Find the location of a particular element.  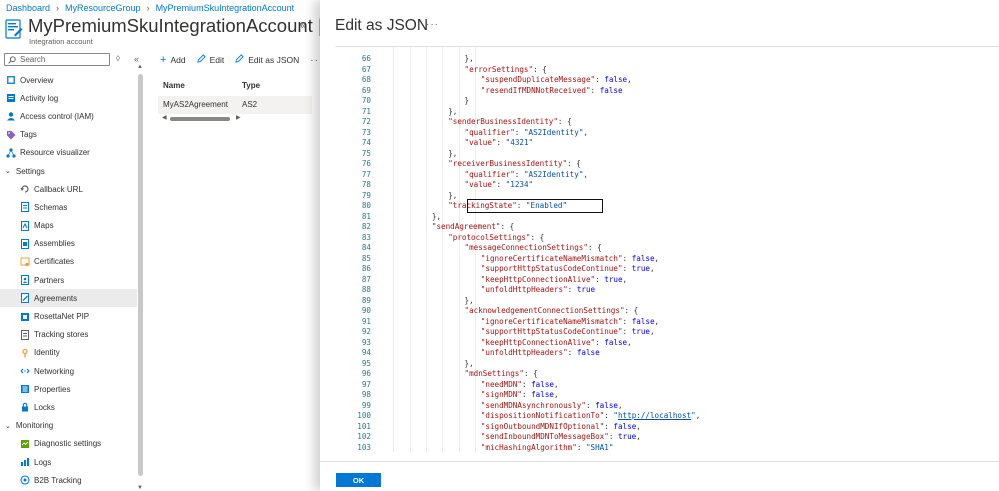

menu-scrollbar is located at coordinates (140, 275).